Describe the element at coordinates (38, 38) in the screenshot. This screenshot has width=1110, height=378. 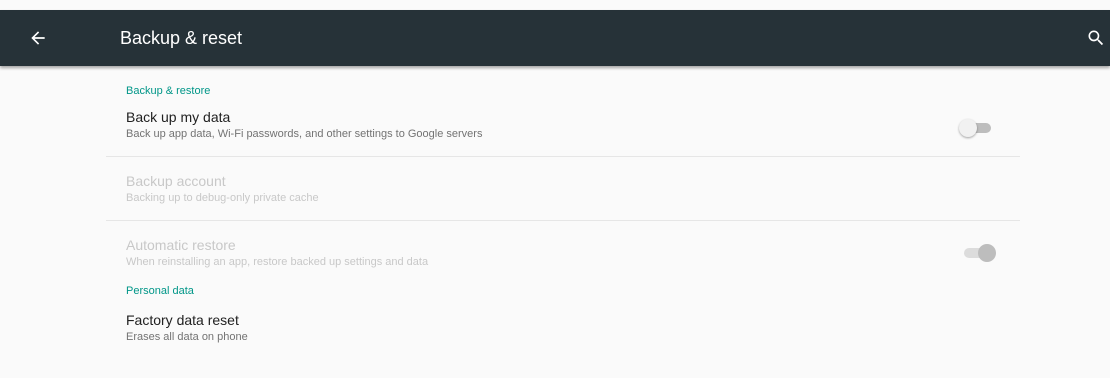
I see `arrow-back-icon` at that location.